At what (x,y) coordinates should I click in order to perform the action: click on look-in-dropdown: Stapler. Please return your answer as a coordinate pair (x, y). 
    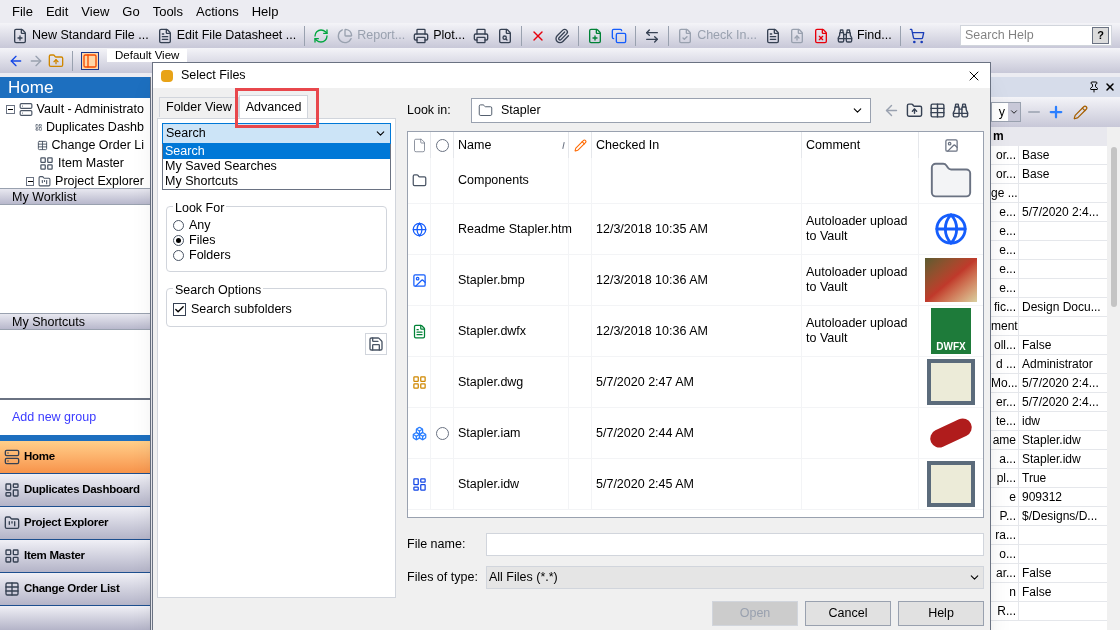
    Looking at the image, I should click on (671, 110).